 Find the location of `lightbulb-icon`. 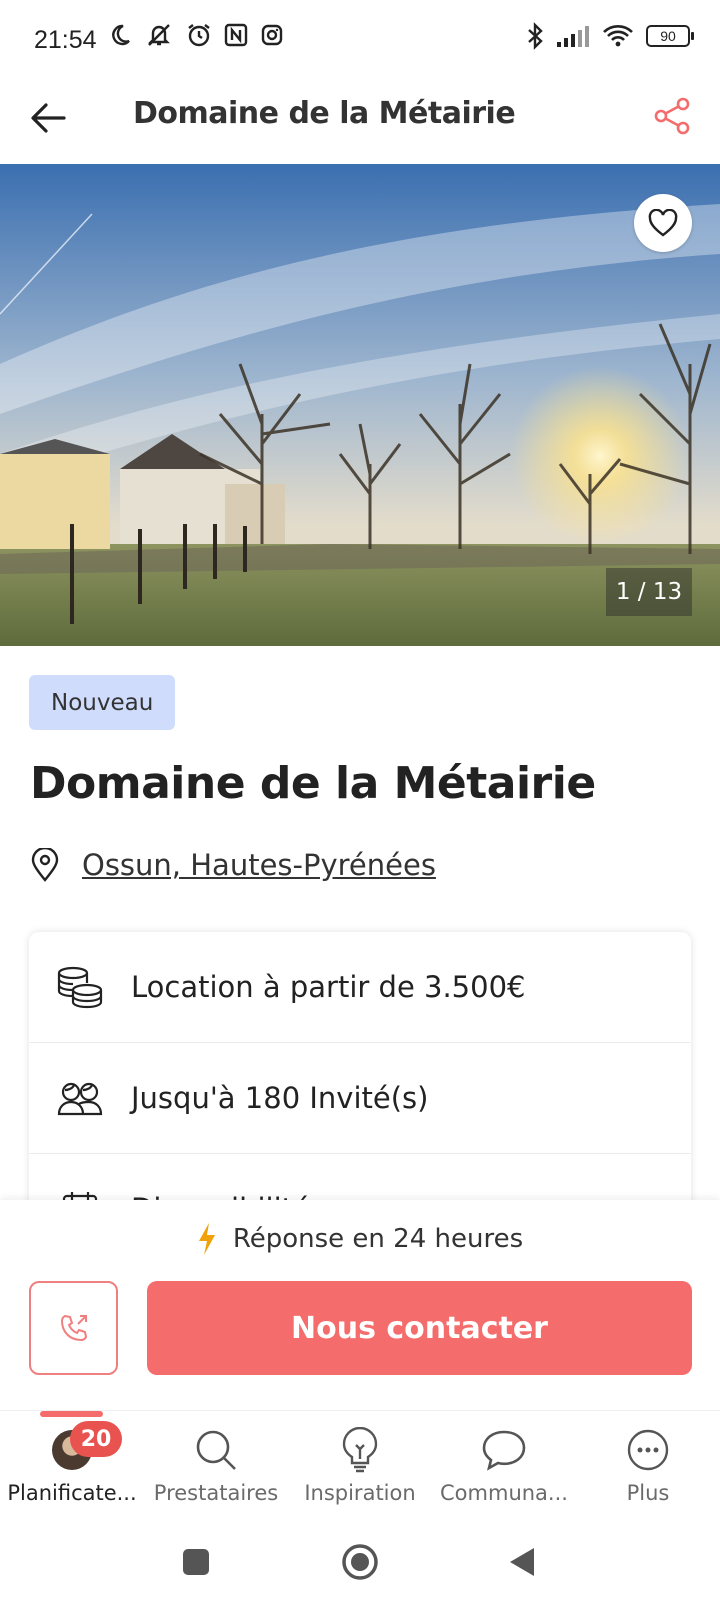

lightbulb-icon is located at coordinates (360, 1450).